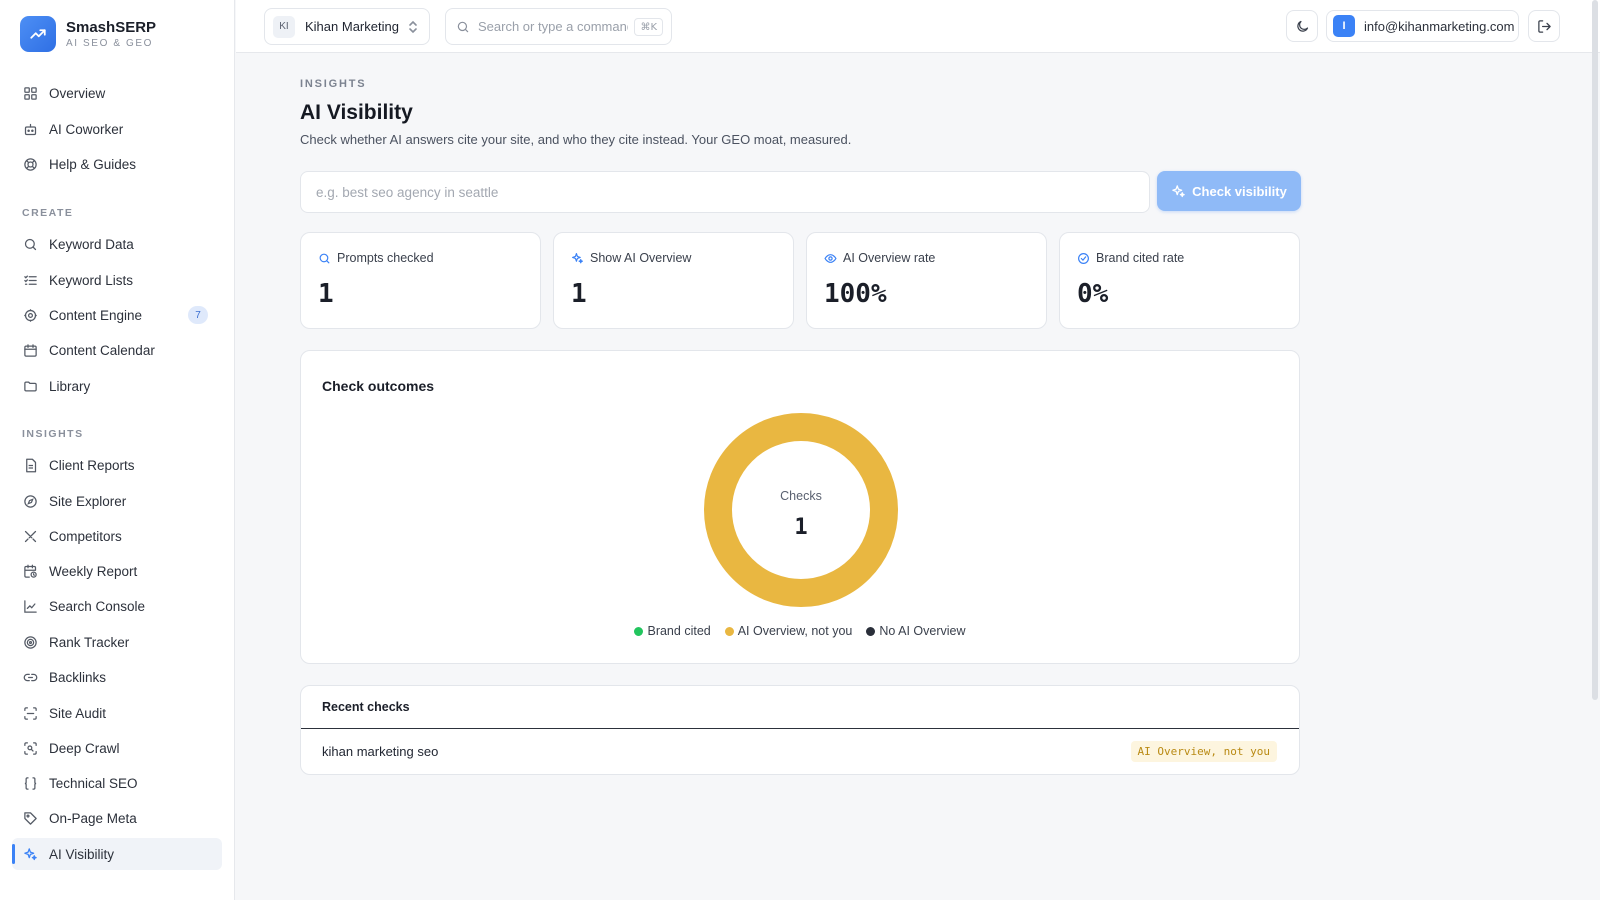  Describe the element at coordinates (30, 677) in the screenshot. I see `link-icon` at that location.